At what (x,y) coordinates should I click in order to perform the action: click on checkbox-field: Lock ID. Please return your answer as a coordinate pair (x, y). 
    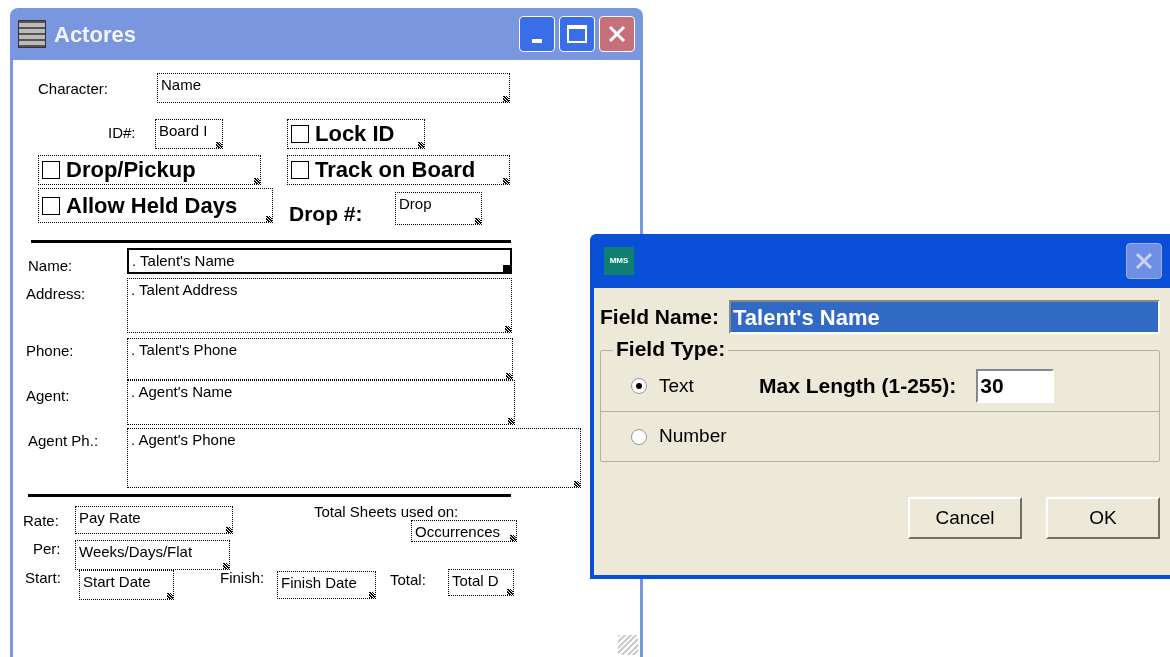
    Looking at the image, I should click on (356, 134).